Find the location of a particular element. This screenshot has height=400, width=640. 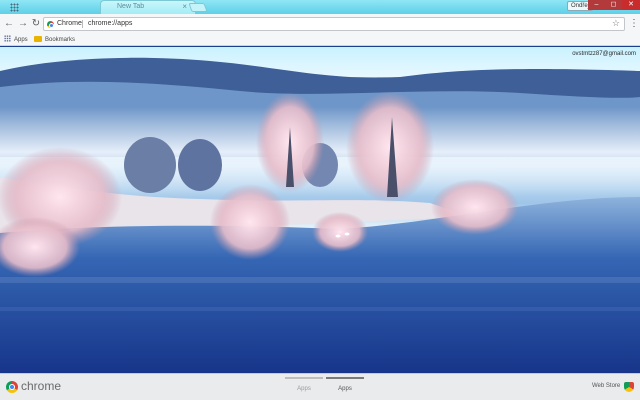

bookmark-folder: Bookmarks is located at coordinates (54, 40).